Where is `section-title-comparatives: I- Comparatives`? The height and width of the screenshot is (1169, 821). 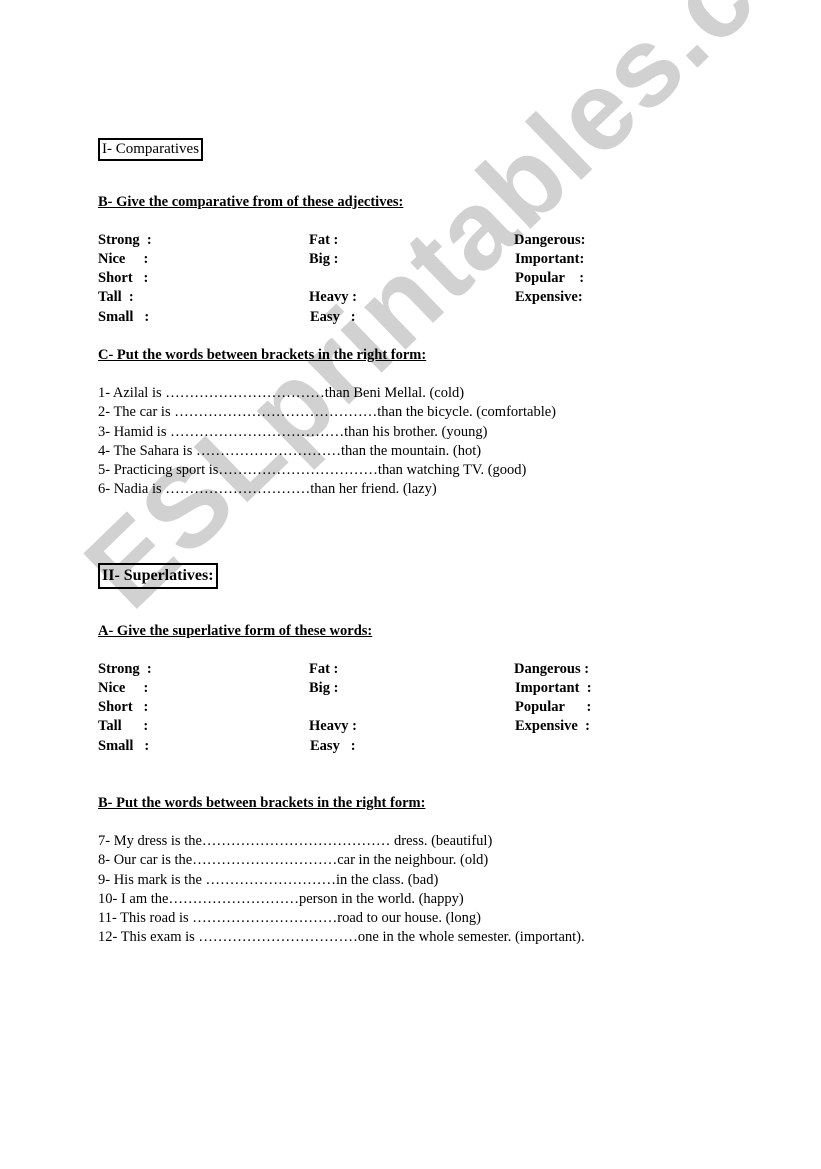
section-title-comparatives: I- Comparatives is located at coordinates (151, 149).